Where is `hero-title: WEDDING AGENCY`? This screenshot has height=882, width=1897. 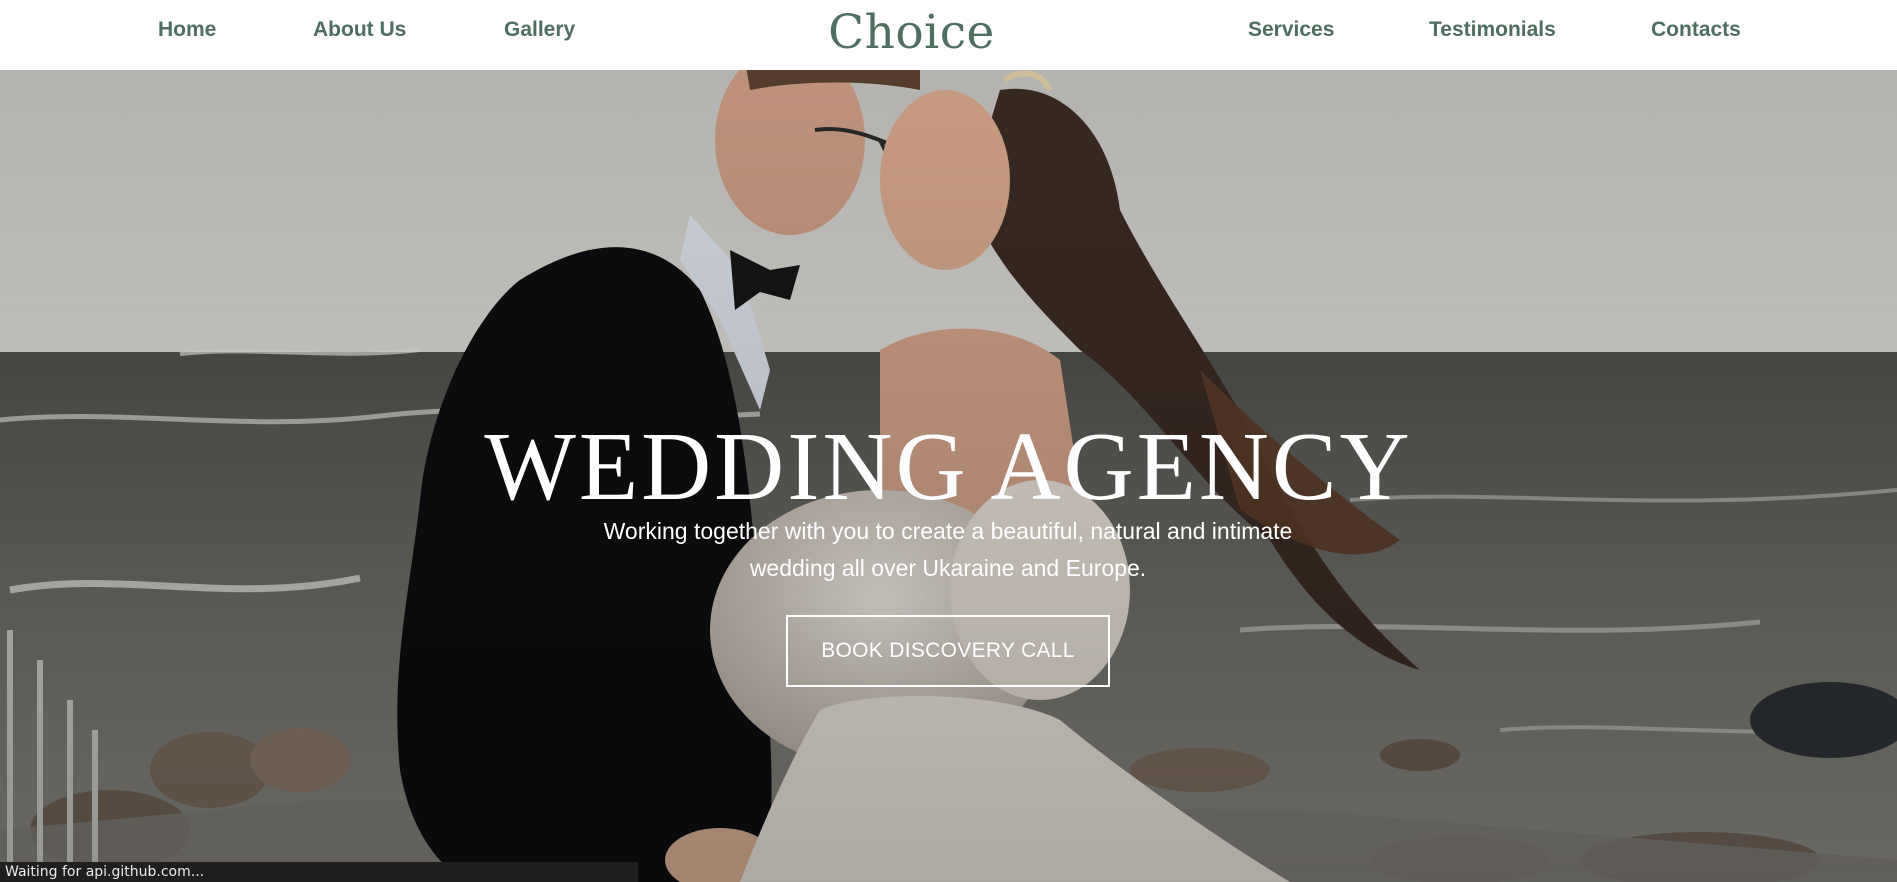
hero-title: WEDDING AGENCY is located at coordinates (948, 466).